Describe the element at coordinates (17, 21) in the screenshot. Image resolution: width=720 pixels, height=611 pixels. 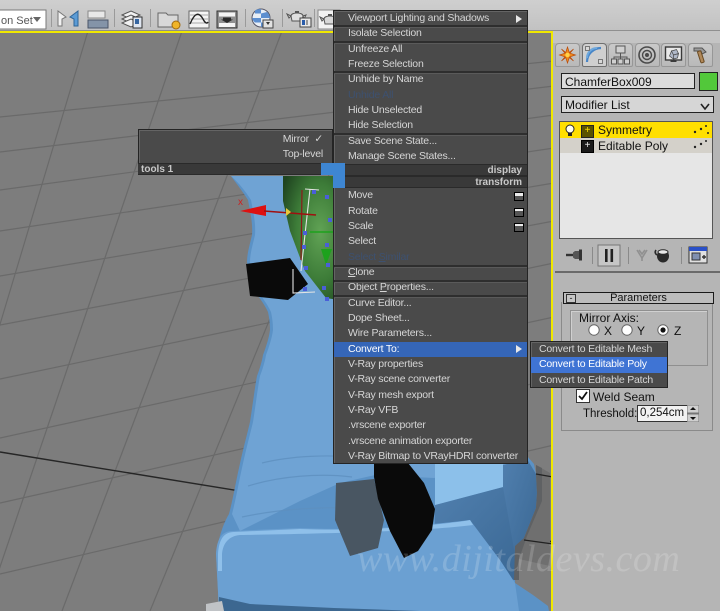
I see `svg-text: on Set` at that location.